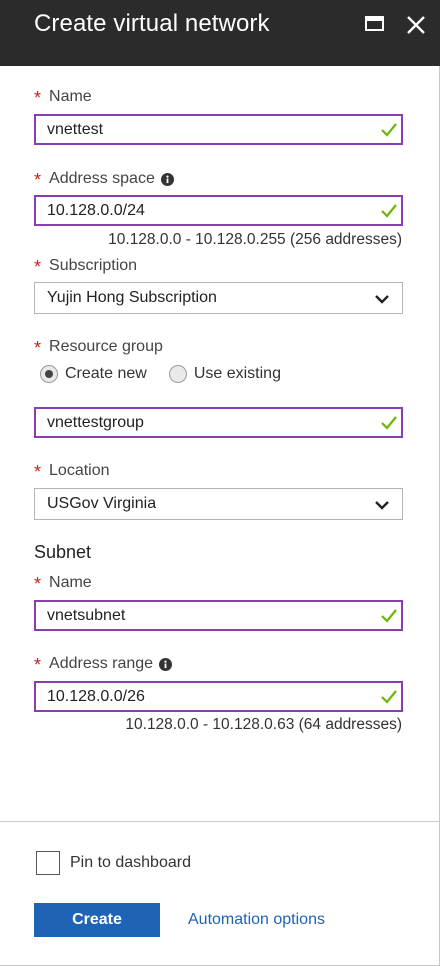 The height and width of the screenshot is (966, 440). Describe the element at coordinates (218, 210) in the screenshot. I see `address-space-input: 10.128.0.0/24` at that location.